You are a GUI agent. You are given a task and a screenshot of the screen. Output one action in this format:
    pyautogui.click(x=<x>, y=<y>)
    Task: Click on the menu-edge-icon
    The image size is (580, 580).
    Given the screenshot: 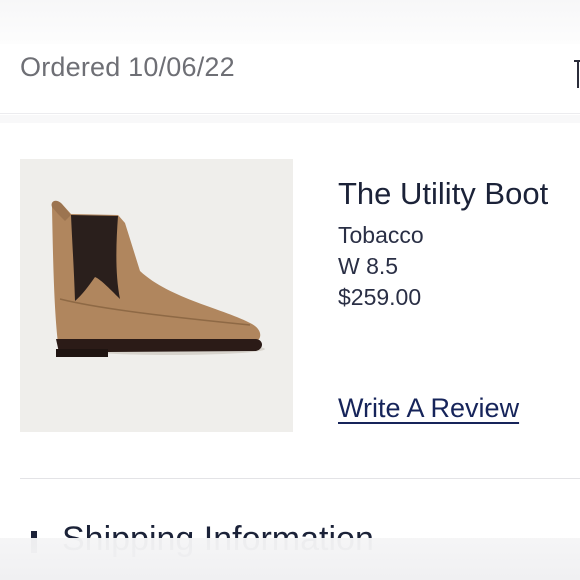 What is the action you would take?
    pyautogui.click(x=577, y=74)
    